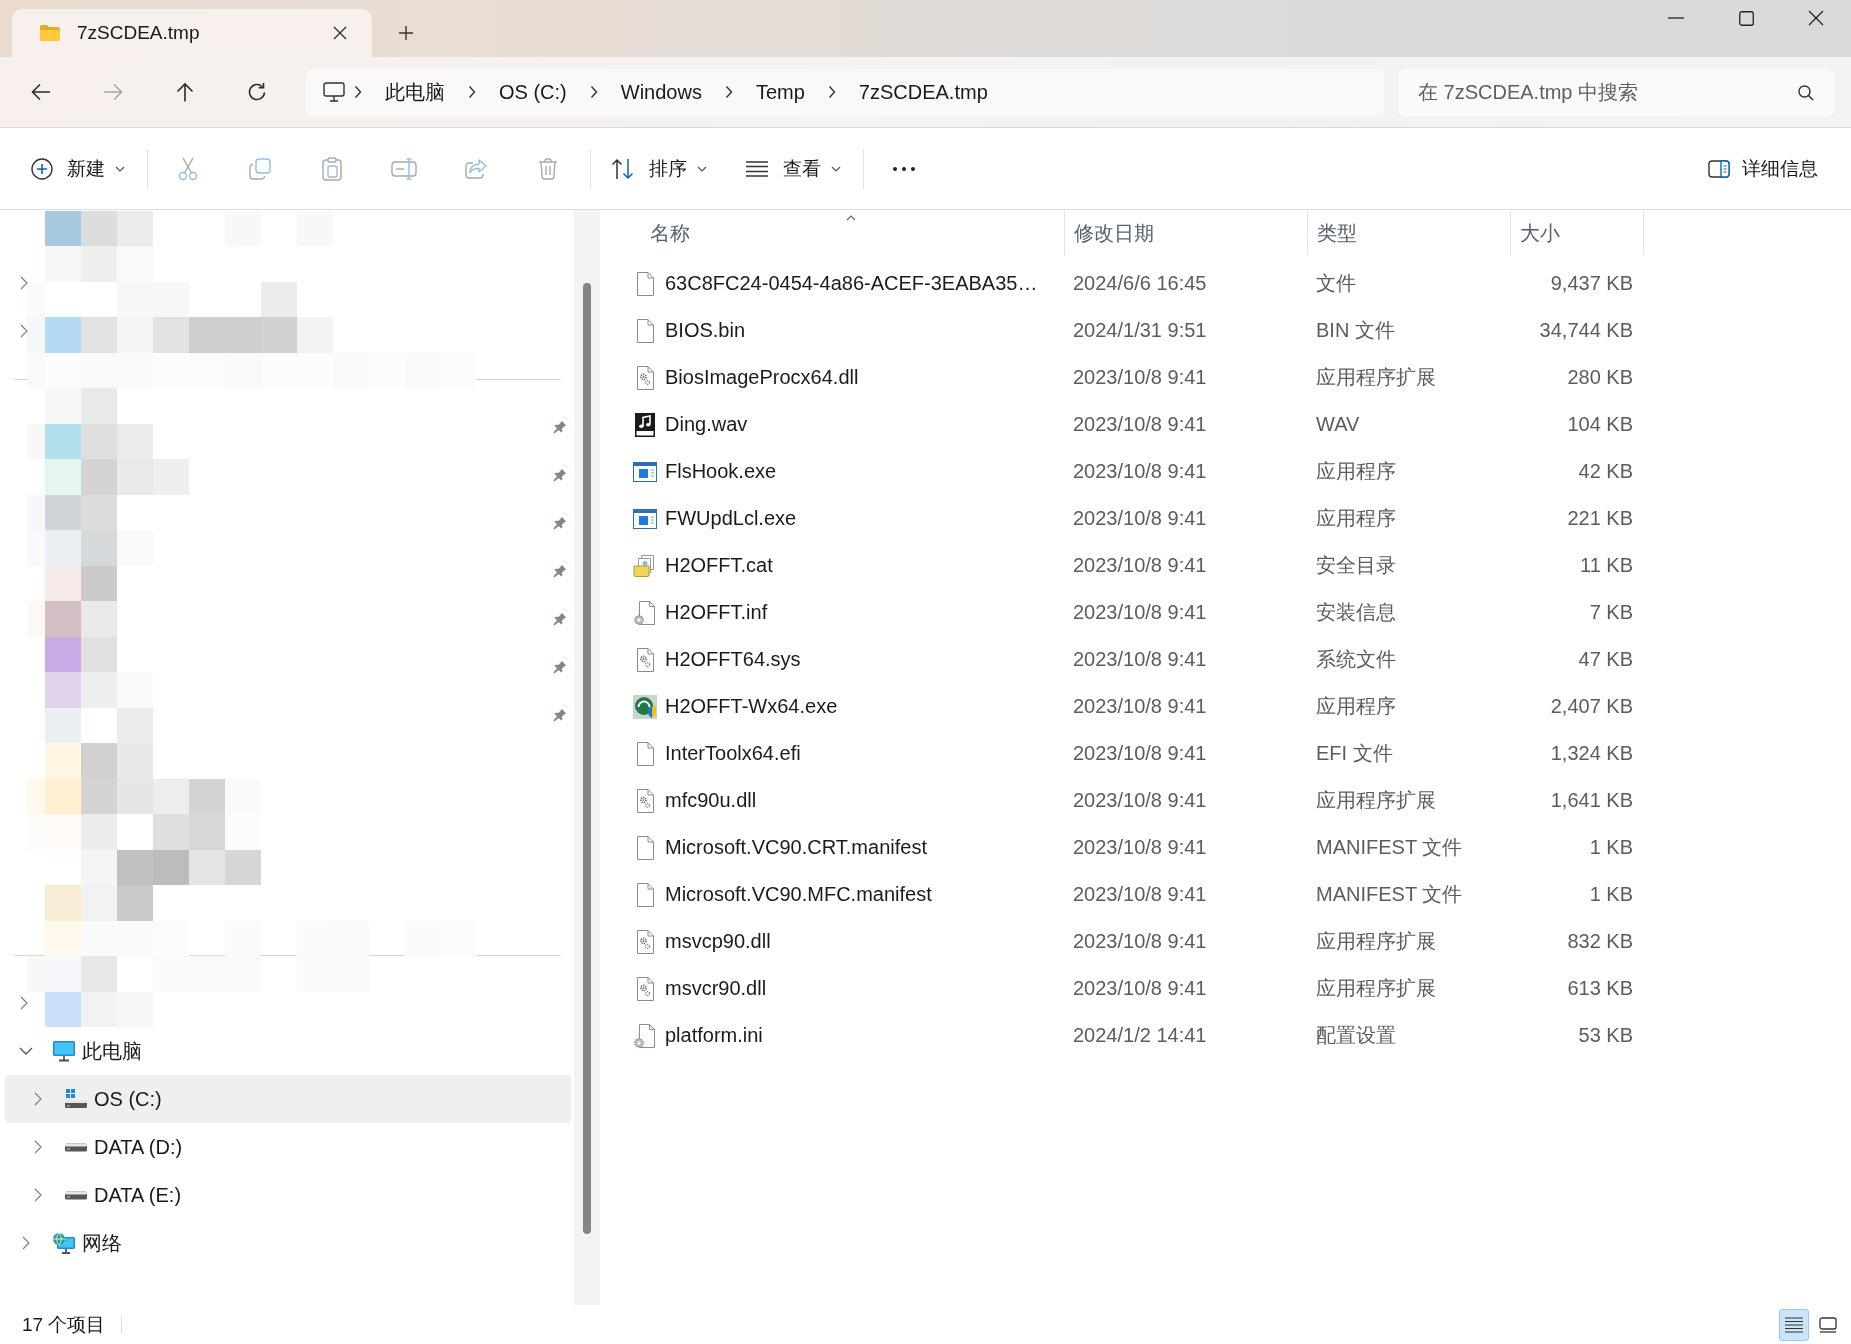 The height and width of the screenshot is (1344, 1851). What do you see at coordinates (798, 894) in the screenshot?
I see `file-name: Microsoft.VC90.MFC.manifest` at bounding box center [798, 894].